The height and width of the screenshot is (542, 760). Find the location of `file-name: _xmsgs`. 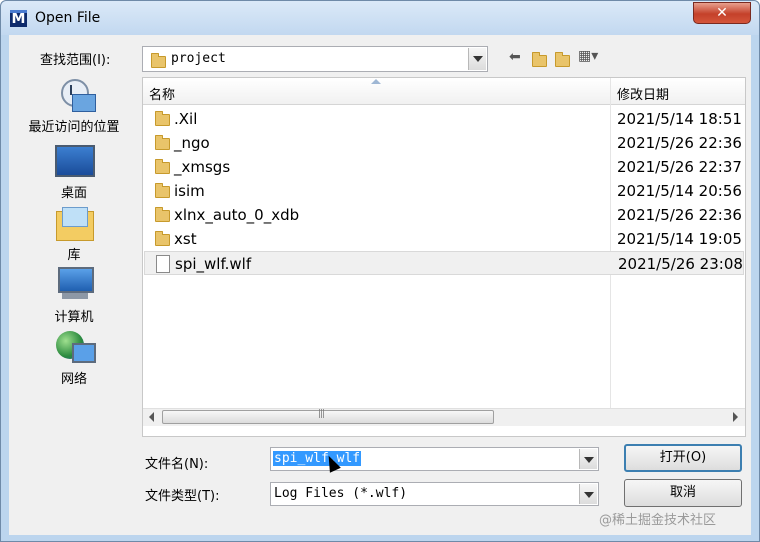

file-name: _xmsgs is located at coordinates (202, 167).